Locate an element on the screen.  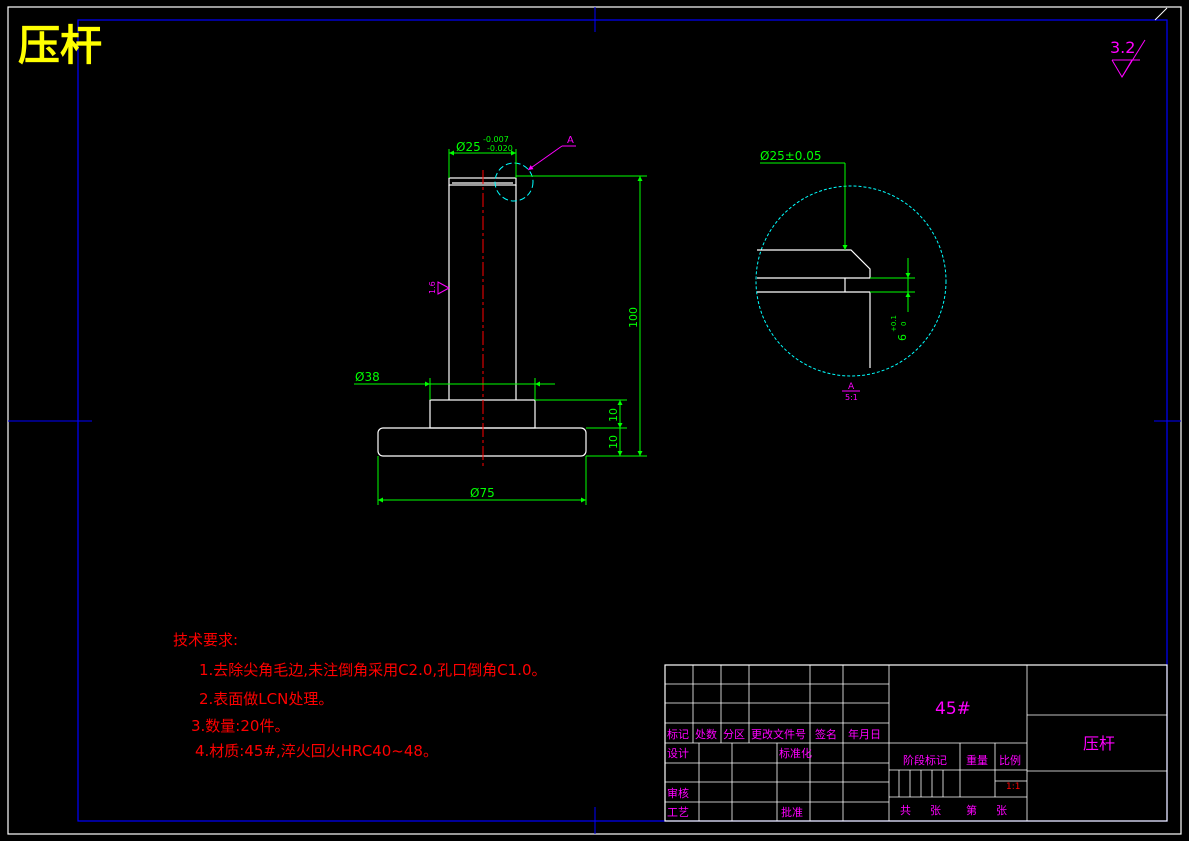
svg-text: 更改文件号 is located at coordinates (778, 734).